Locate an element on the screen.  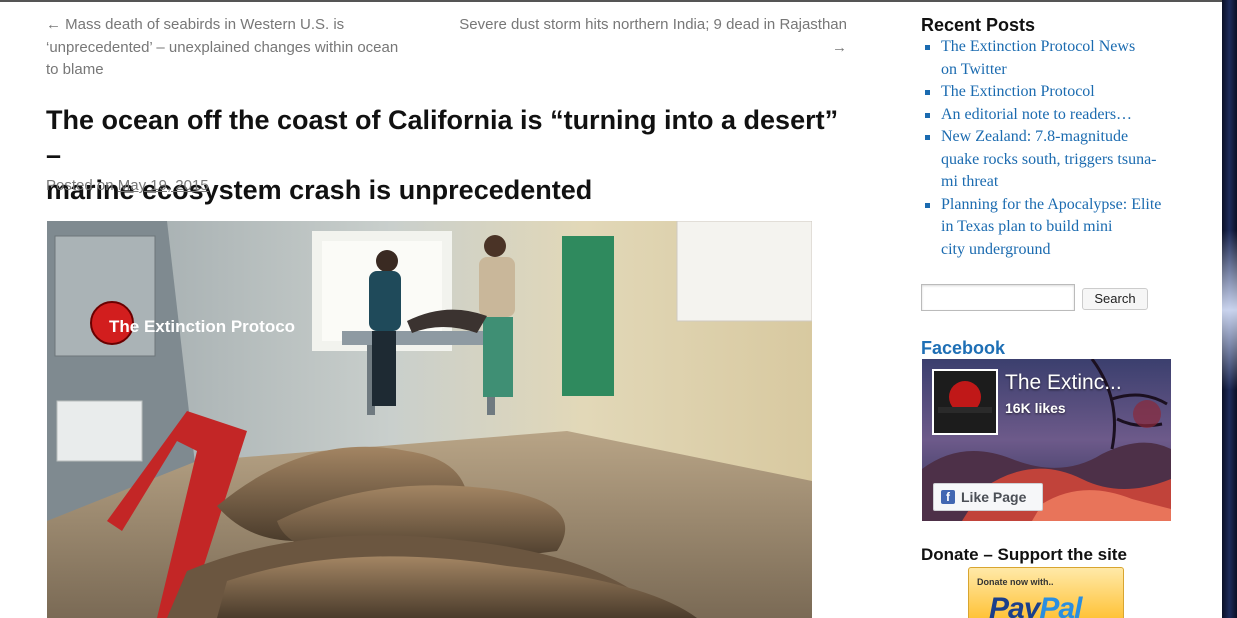
recent-post-line: The Extinction Protocol News is located at coordinates (1038, 46).